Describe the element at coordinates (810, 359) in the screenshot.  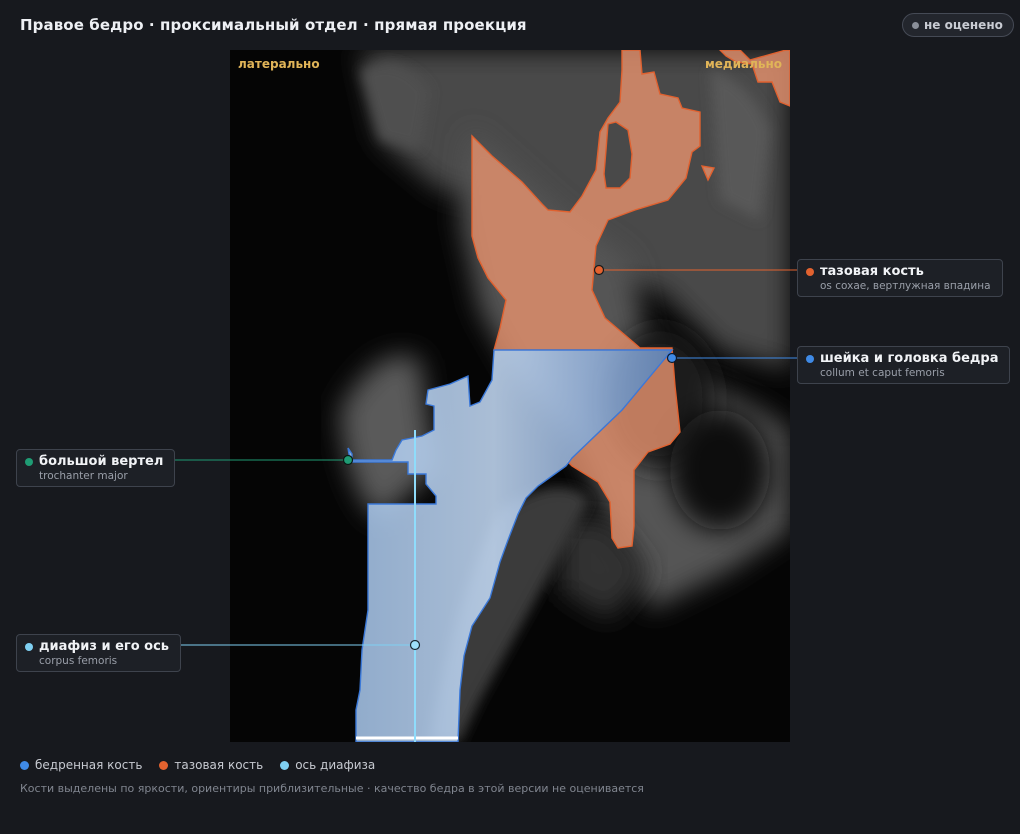
I see `neck-dot-icon` at that location.